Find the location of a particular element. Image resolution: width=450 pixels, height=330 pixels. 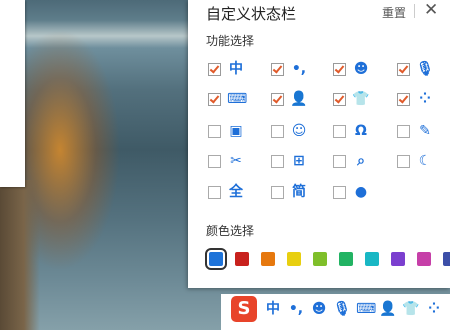

function-option: 👤 is located at coordinates (291, 100).